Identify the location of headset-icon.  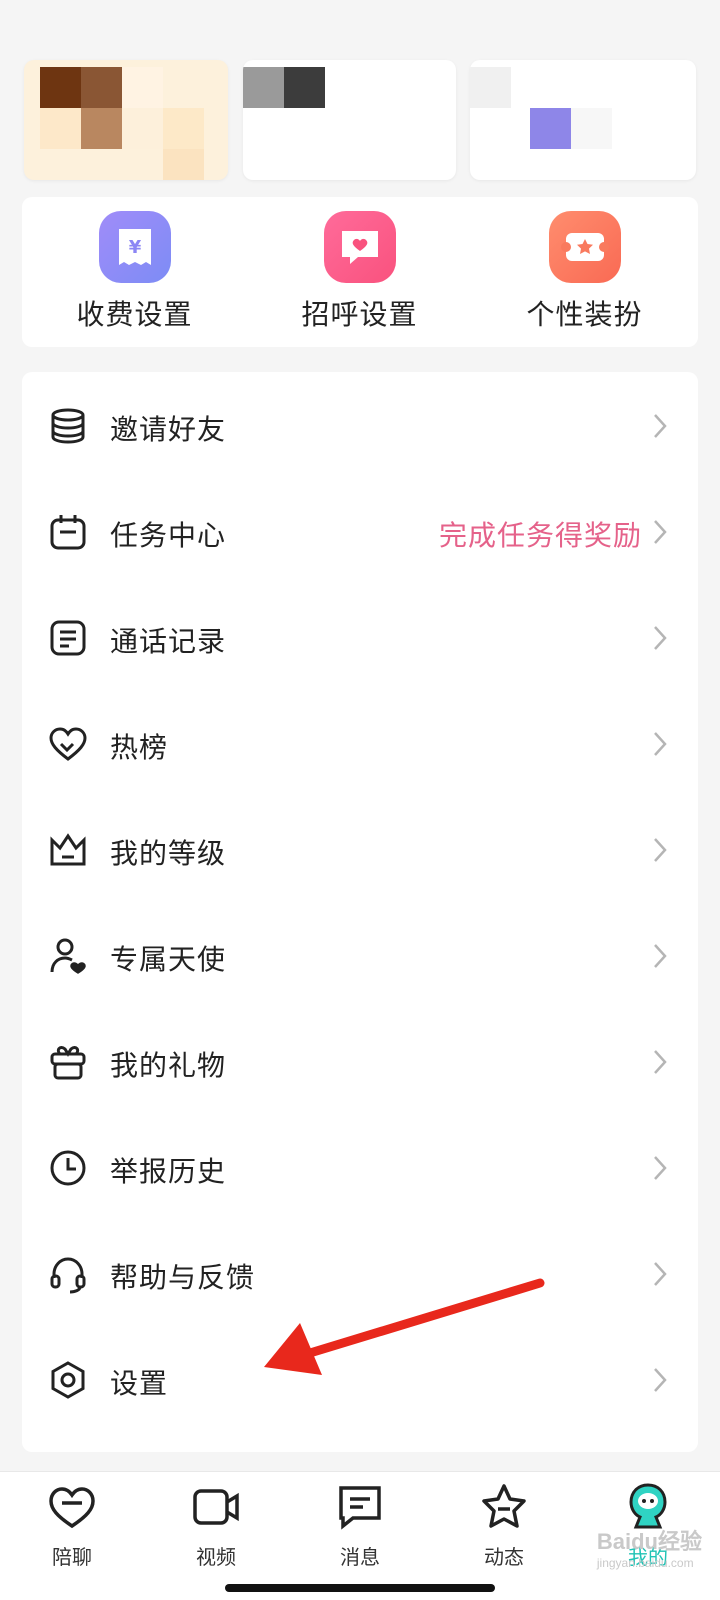
(68, 1275).